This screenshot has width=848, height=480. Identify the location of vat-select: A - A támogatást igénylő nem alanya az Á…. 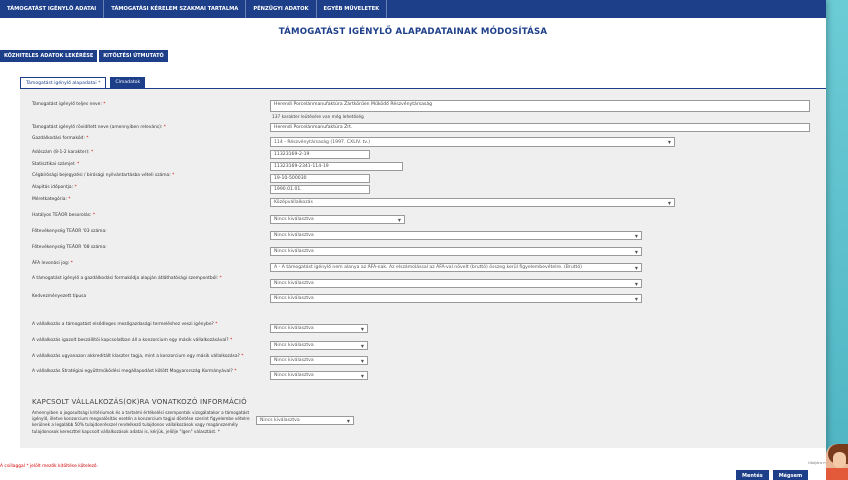
(456, 267).